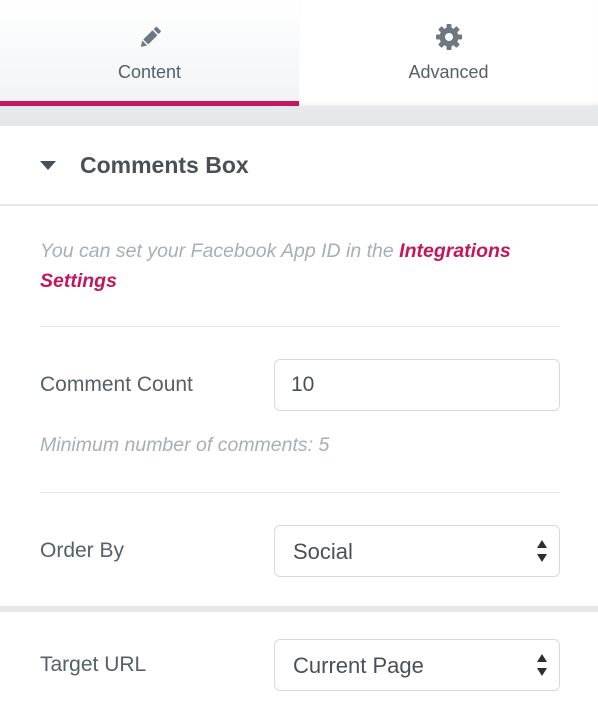 The image size is (598, 720). Describe the element at coordinates (448, 37) in the screenshot. I see `gear-icon` at that location.